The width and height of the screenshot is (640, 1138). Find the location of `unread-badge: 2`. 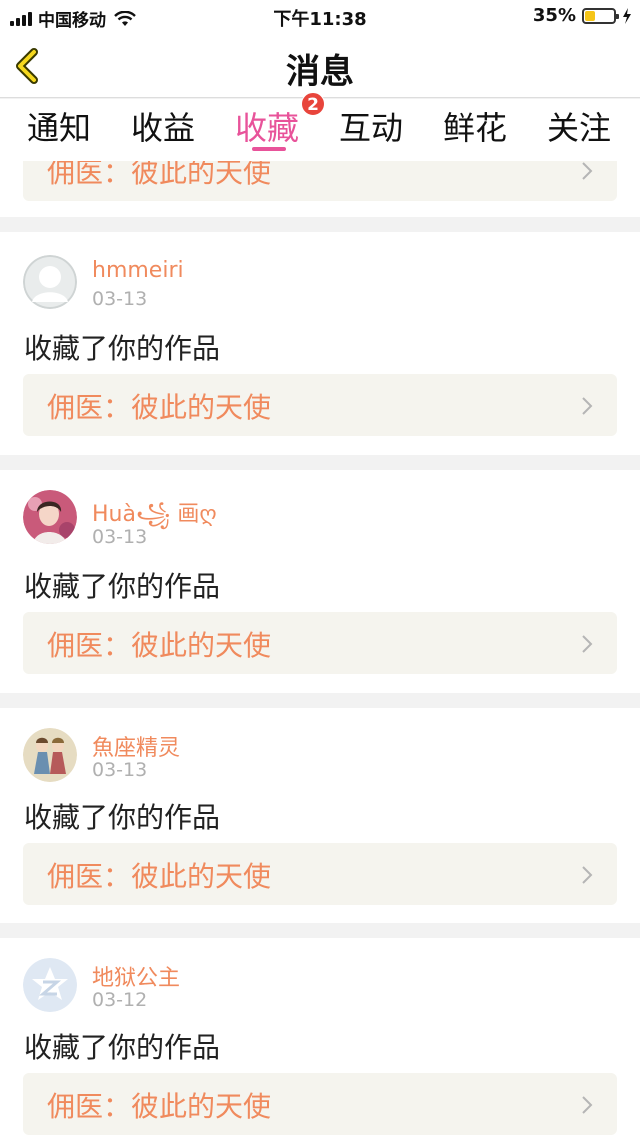

unread-badge: 2 is located at coordinates (313, 104).